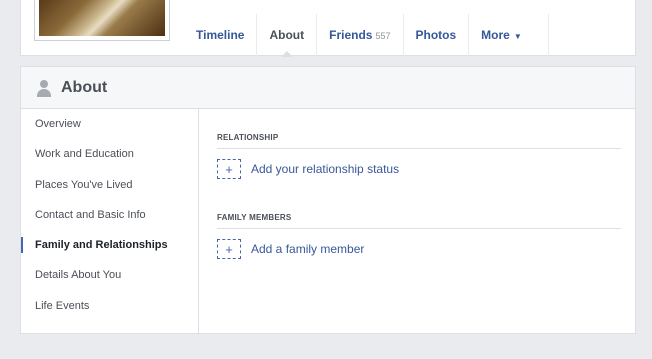 This screenshot has width=652, height=359. What do you see at coordinates (419, 236) in the screenshot?
I see `family-group: FAMILY MEMBERS + Add a family member` at bounding box center [419, 236].